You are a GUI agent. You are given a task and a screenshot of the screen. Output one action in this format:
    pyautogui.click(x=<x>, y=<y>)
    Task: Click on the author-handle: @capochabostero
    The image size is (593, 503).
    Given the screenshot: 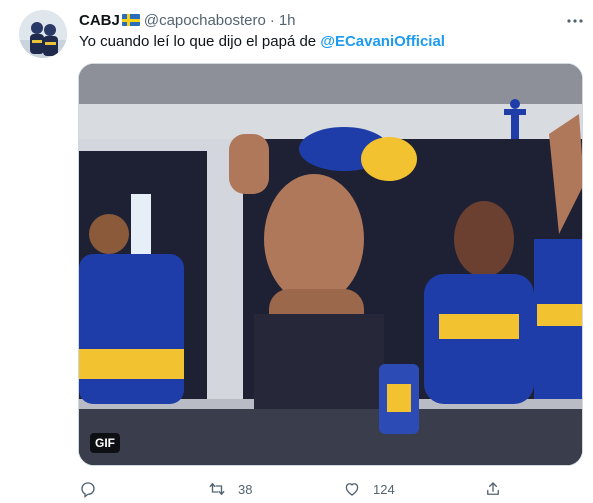 What is the action you would take?
    pyautogui.click(x=205, y=20)
    